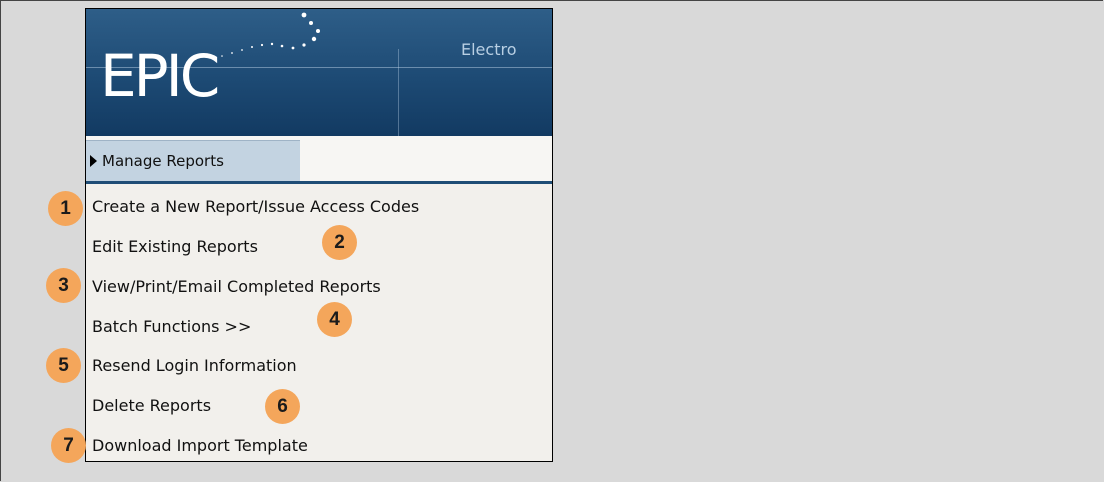 The height and width of the screenshot is (482, 1104). Describe the element at coordinates (63, 285) in the screenshot. I see `step-badge-3: 3` at that location.